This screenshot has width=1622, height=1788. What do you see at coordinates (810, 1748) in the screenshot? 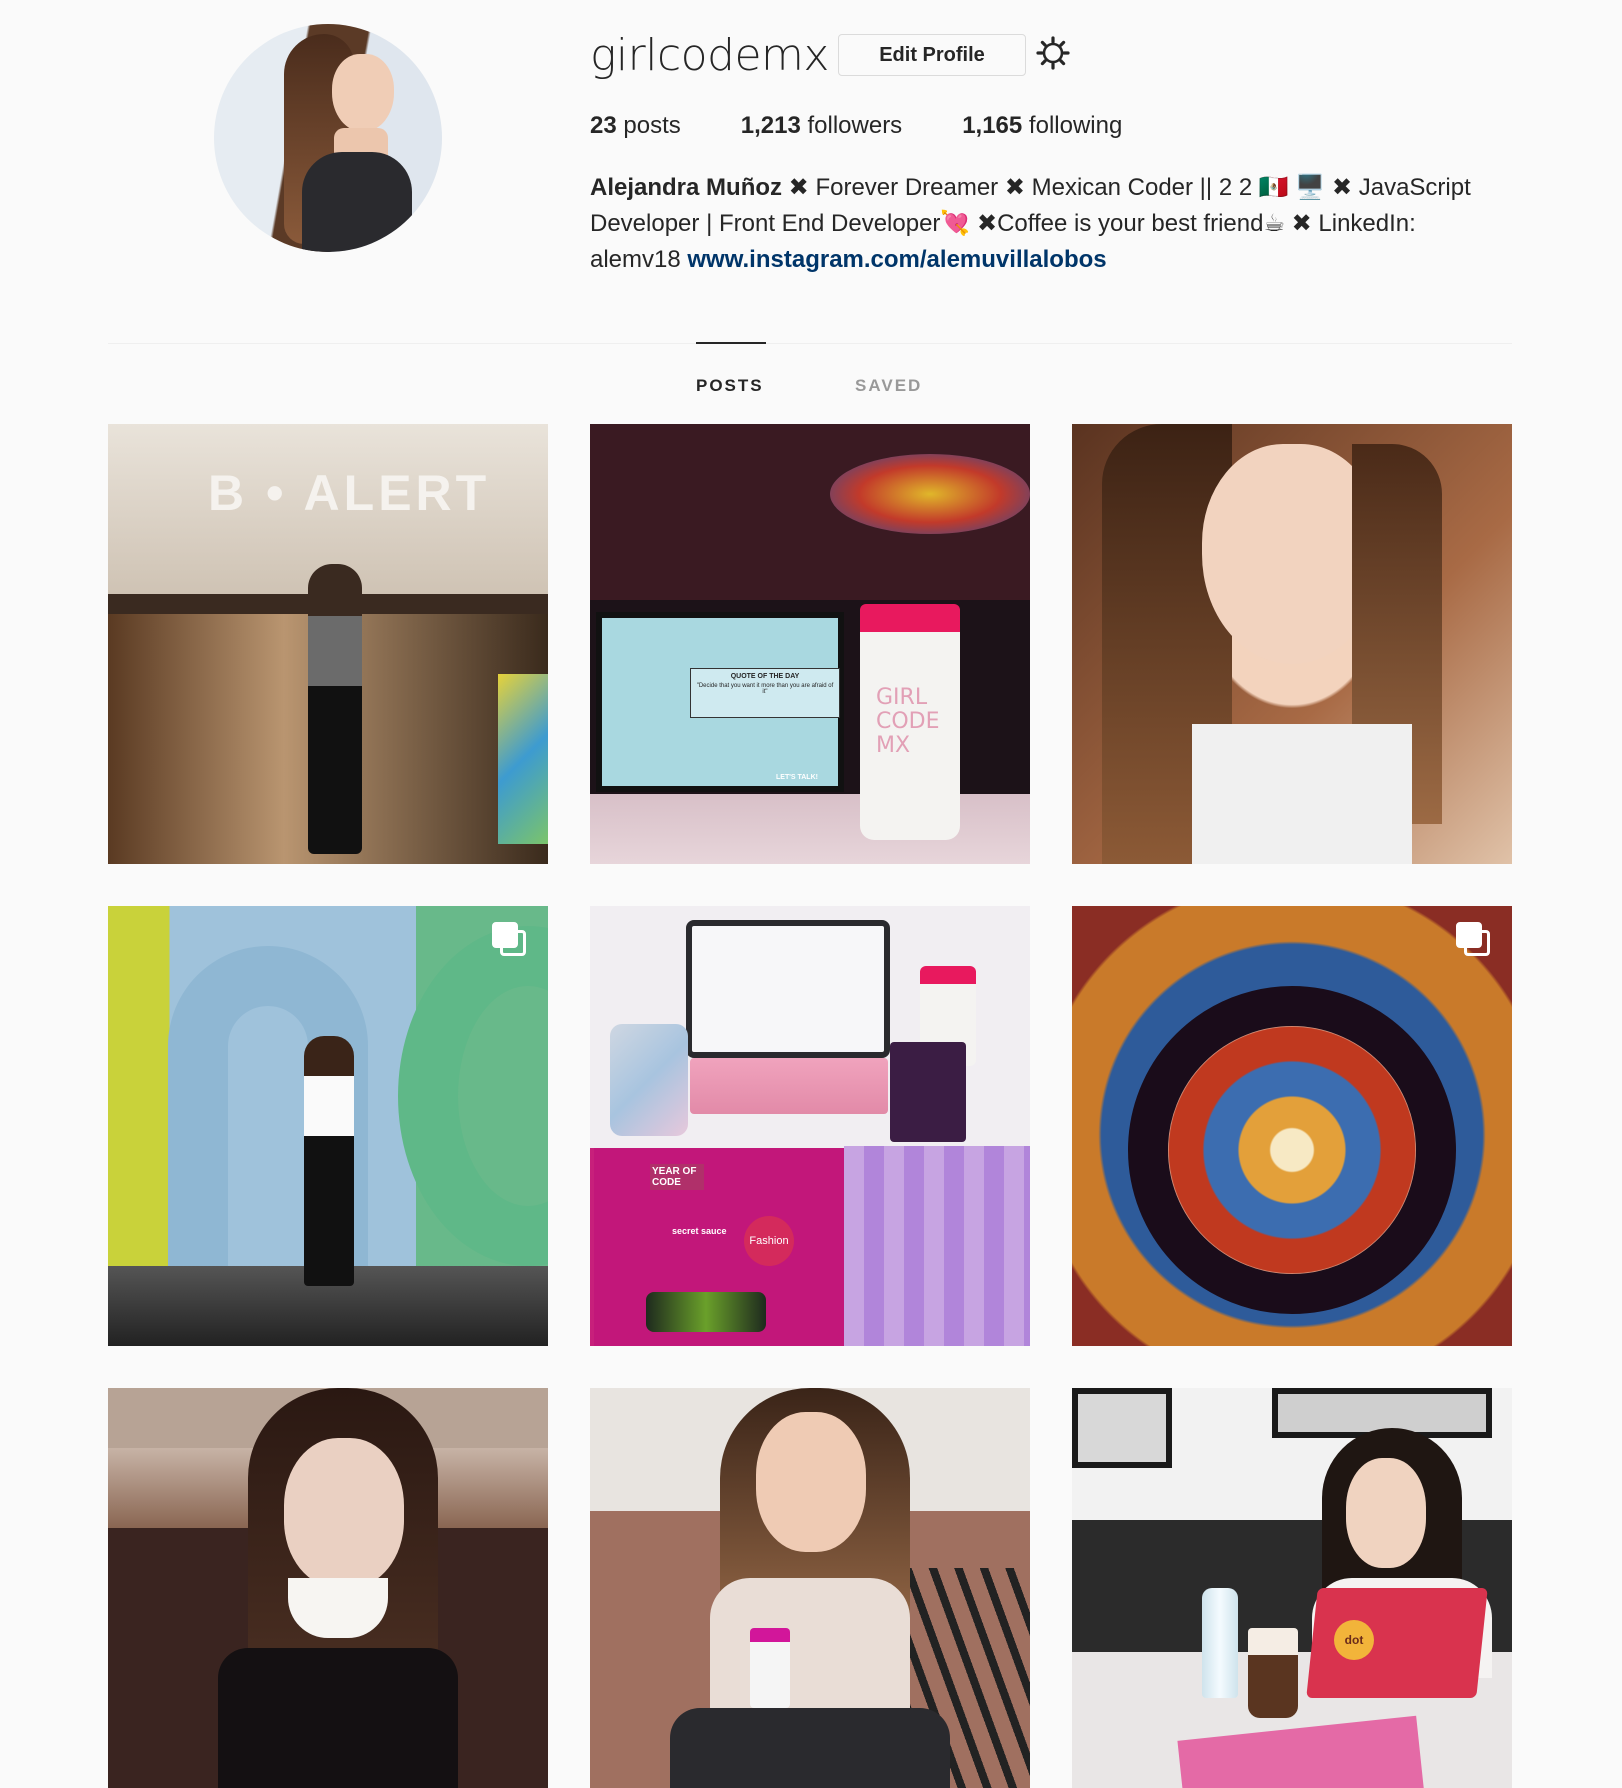
I see `tile-8-legs` at bounding box center [810, 1748].